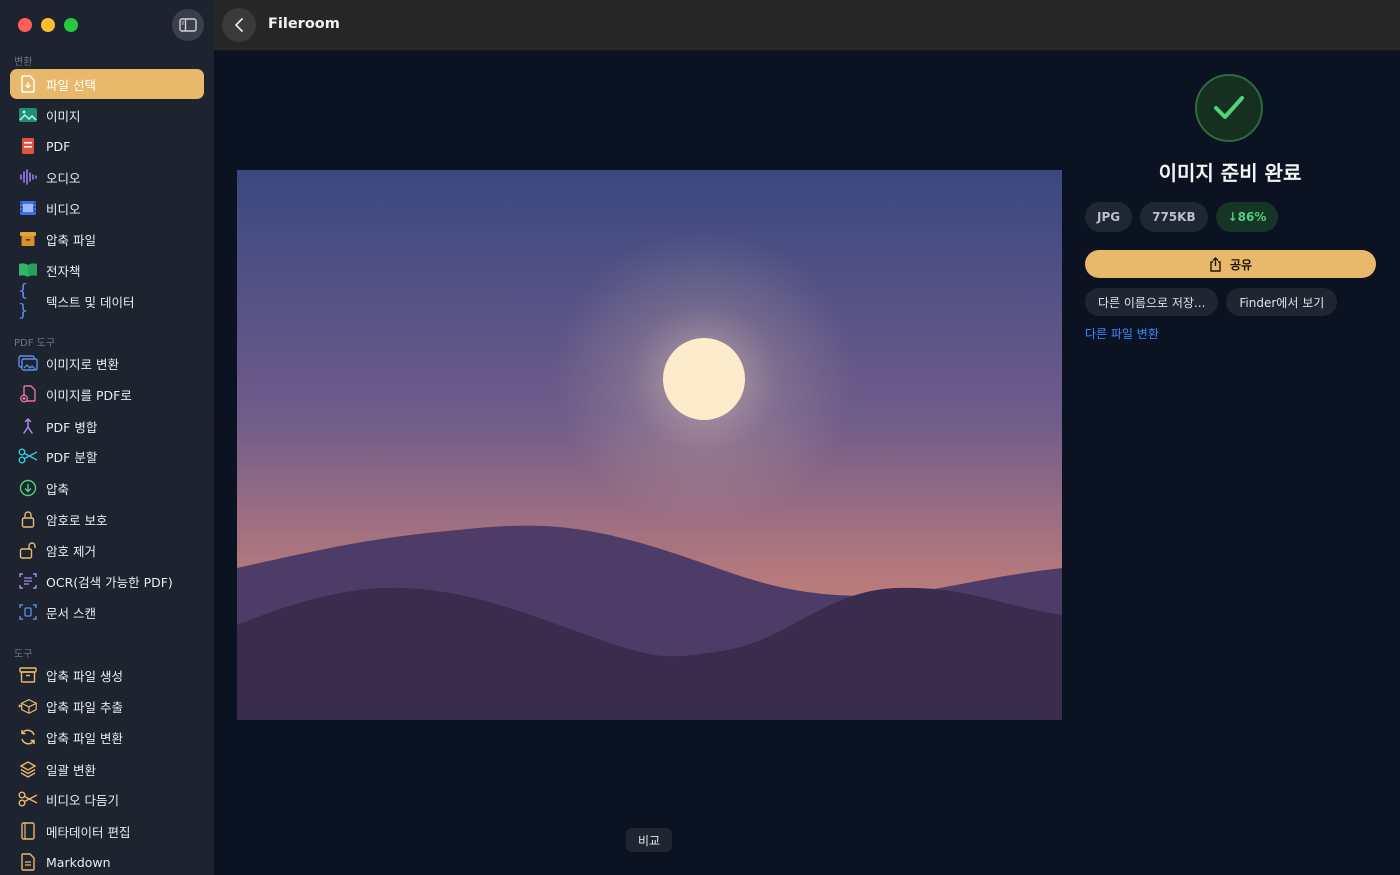 The image size is (1400, 875). I want to click on chevron-left-icon, so click(239, 25).